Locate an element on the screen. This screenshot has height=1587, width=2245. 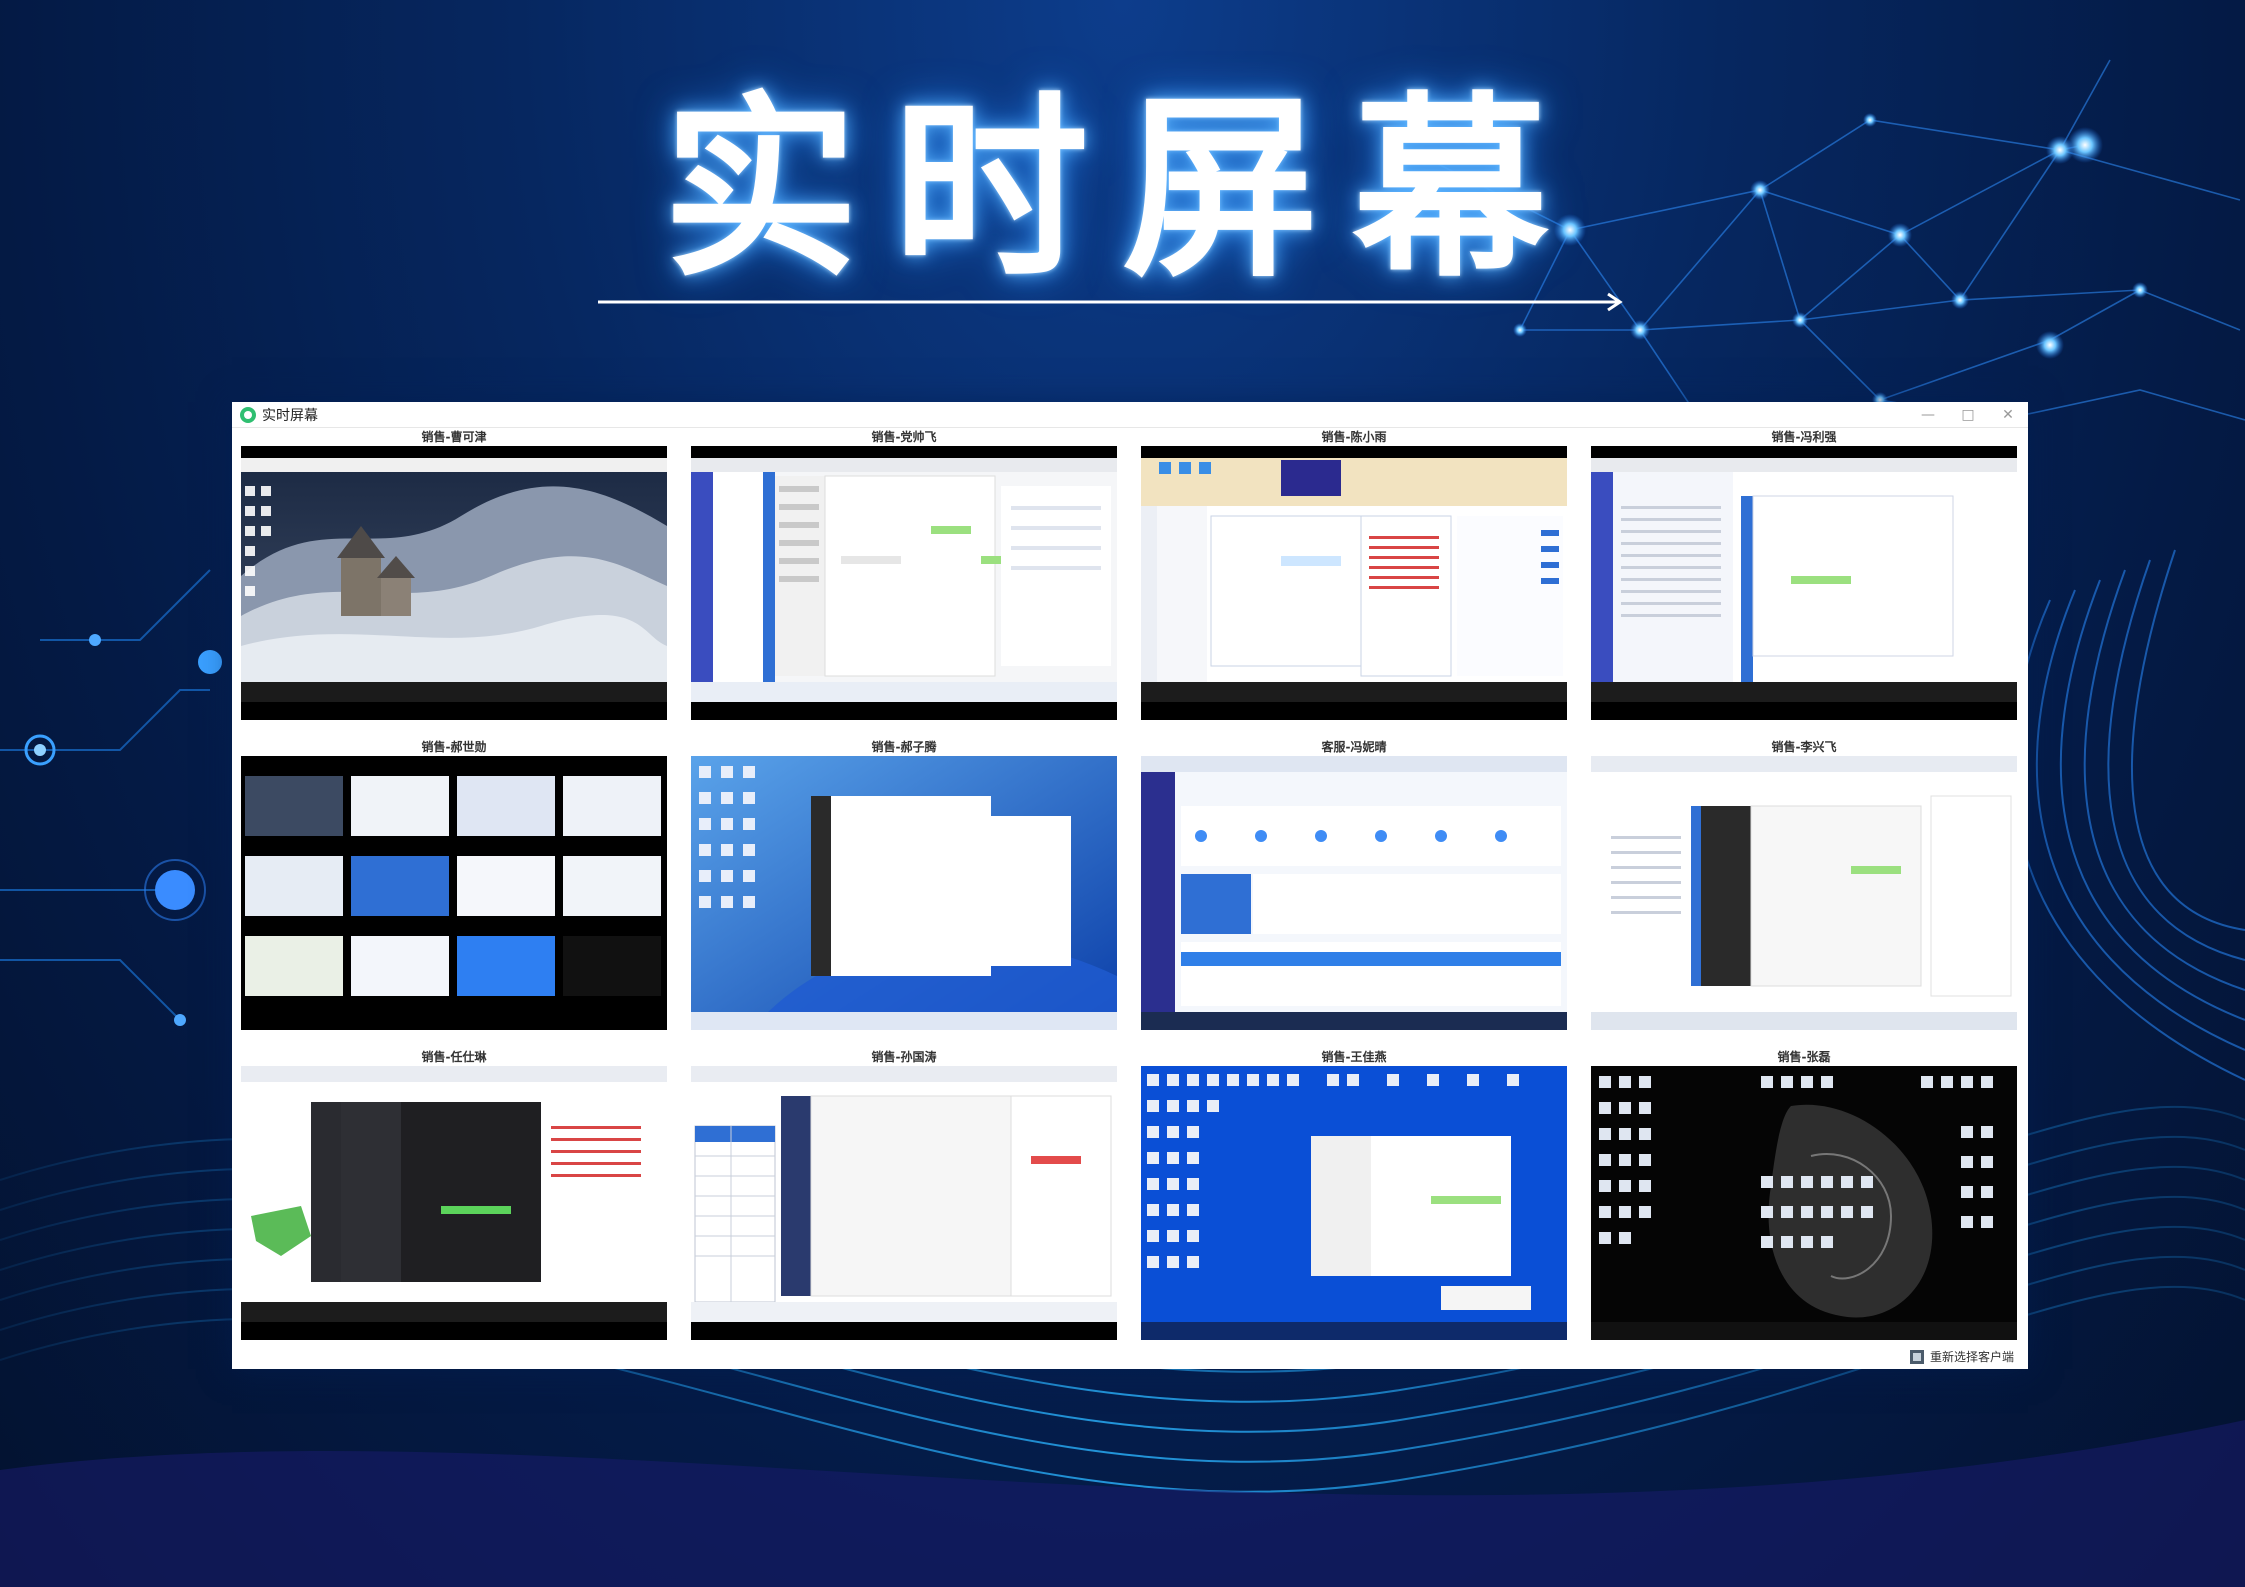
window-titlebar: 实时屏幕 — □ ✕ is located at coordinates (1130, 415).